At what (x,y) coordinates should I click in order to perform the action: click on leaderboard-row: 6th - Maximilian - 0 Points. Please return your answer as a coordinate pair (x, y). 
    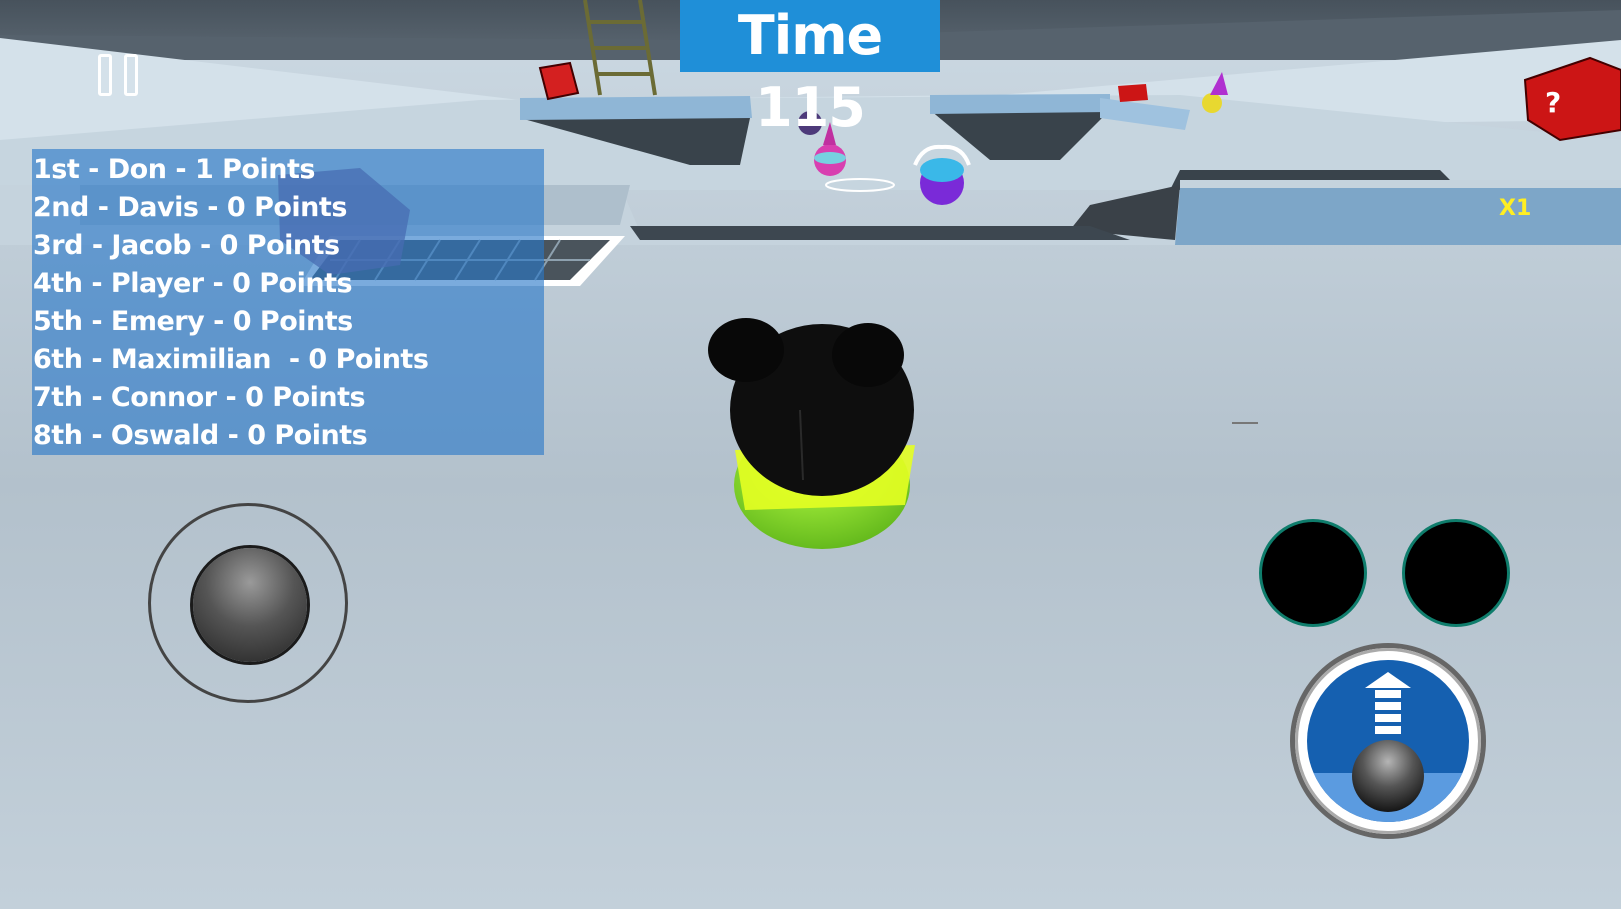
    Looking at the image, I should click on (231, 359).